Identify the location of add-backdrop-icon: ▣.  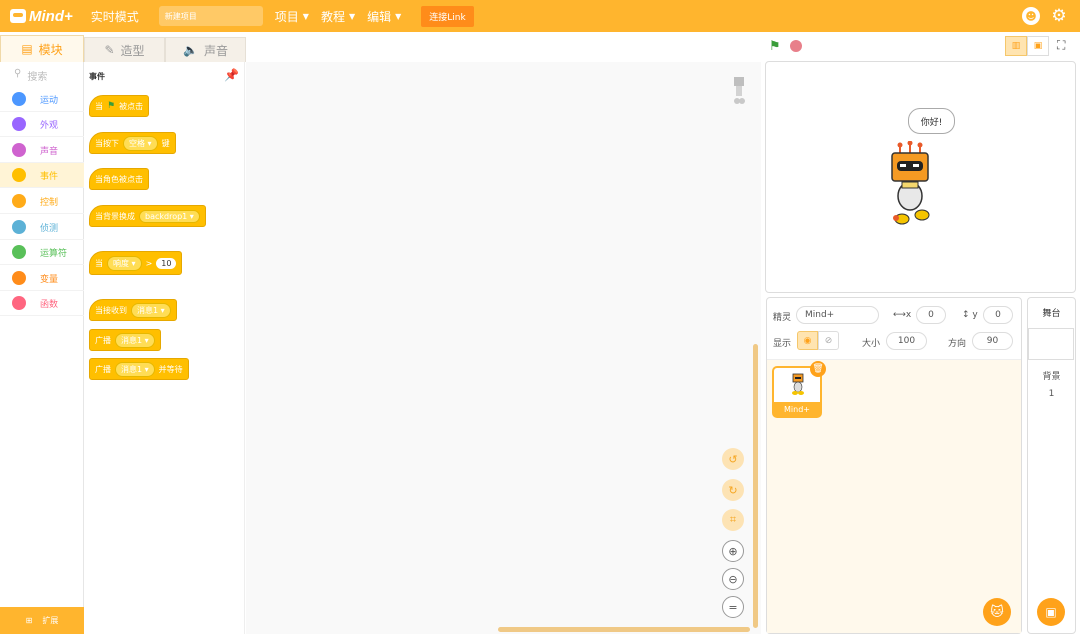
(1051, 612).